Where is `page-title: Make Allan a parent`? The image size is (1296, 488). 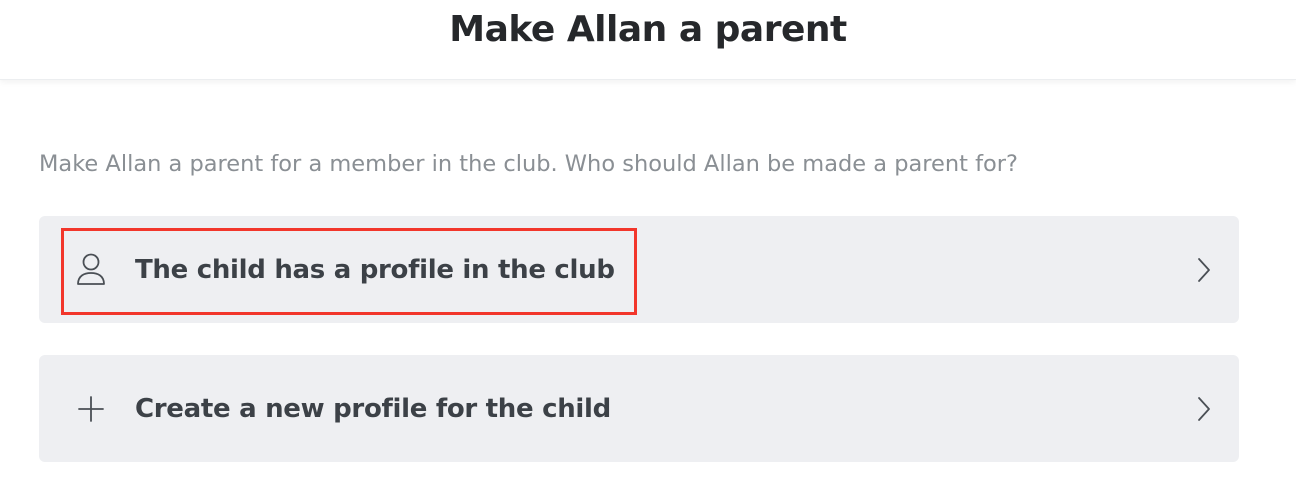
page-title: Make Allan a parent is located at coordinates (648, 29).